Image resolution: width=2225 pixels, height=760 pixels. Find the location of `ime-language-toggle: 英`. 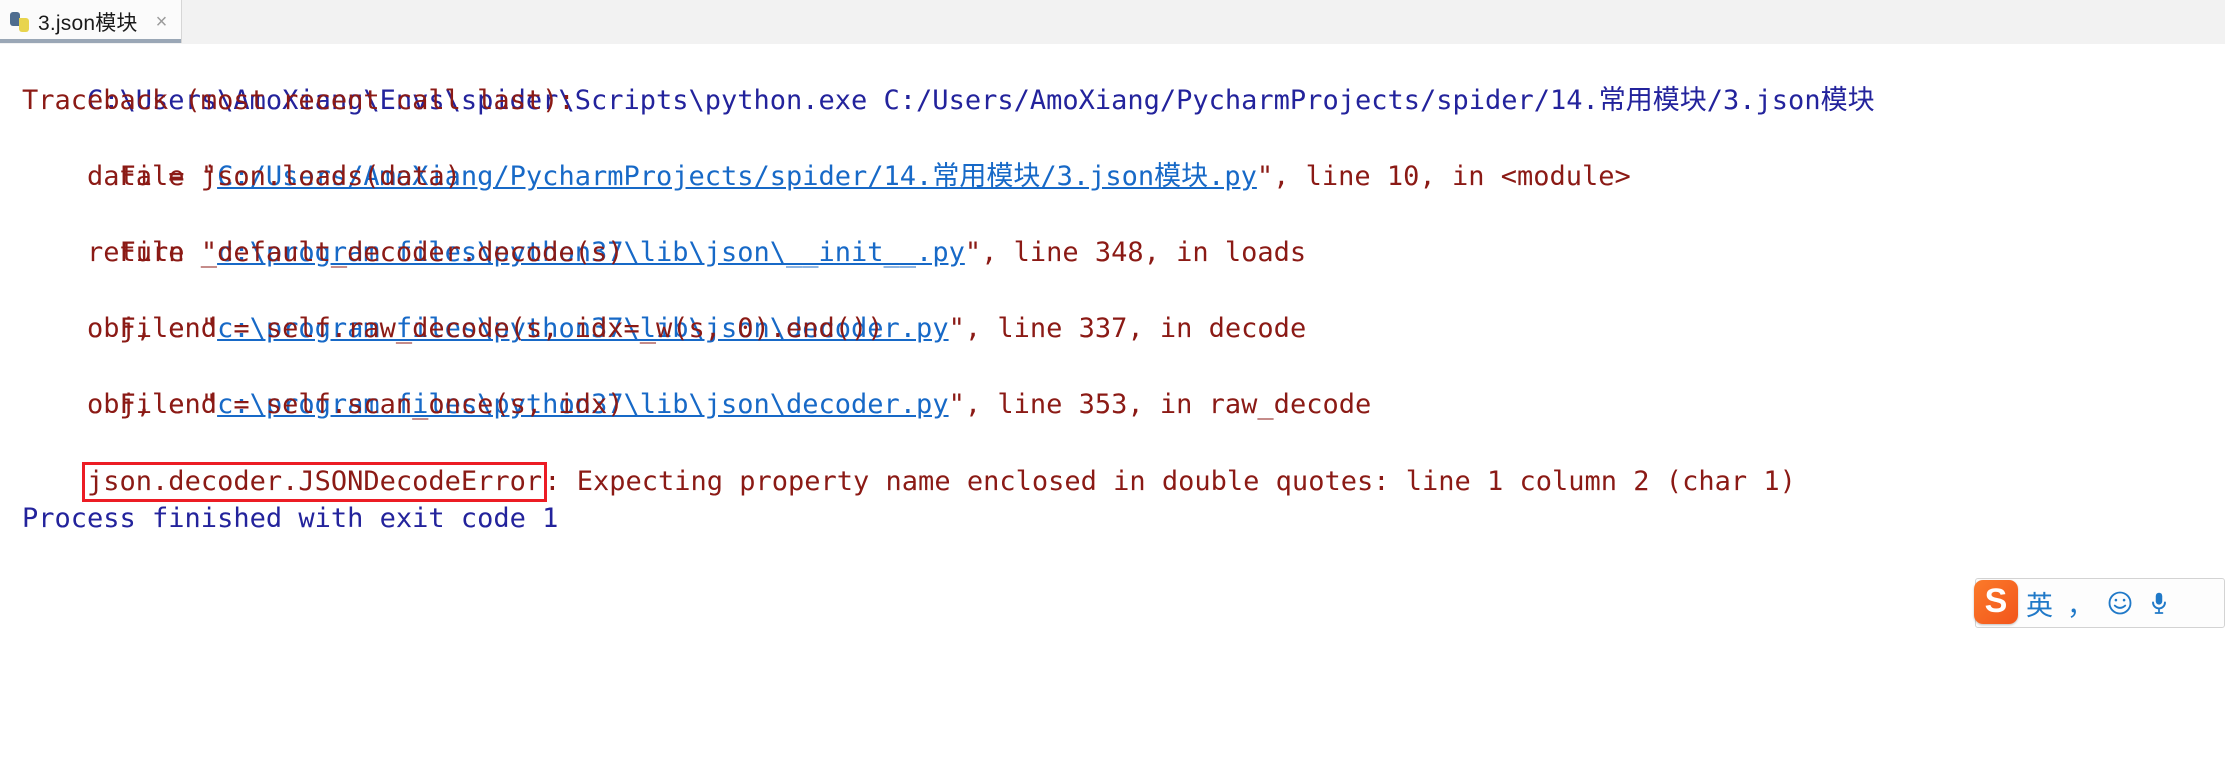

ime-language-toggle: 英 is located at coordinates (2039, 603).